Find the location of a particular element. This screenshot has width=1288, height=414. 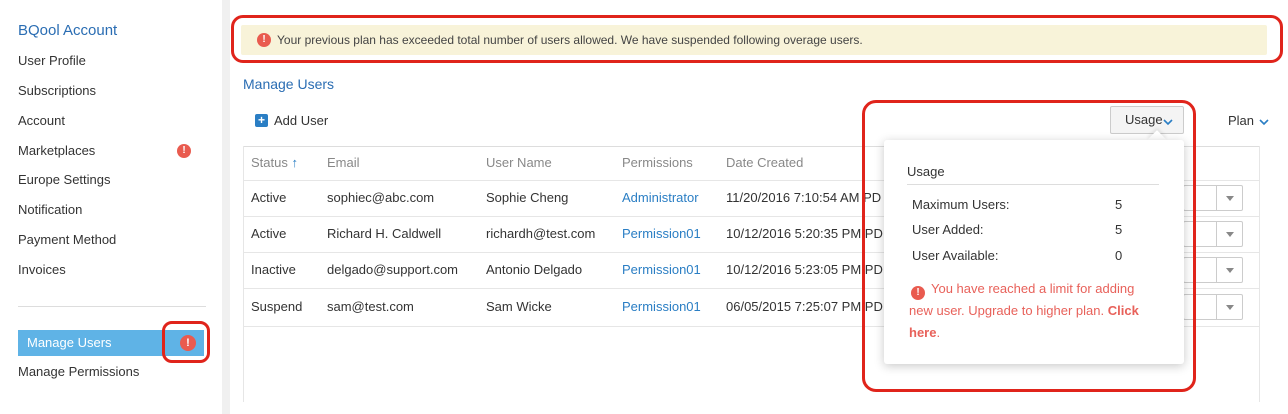

cell-user-name: Sophie Cheng is located at coordinates (527, 197).